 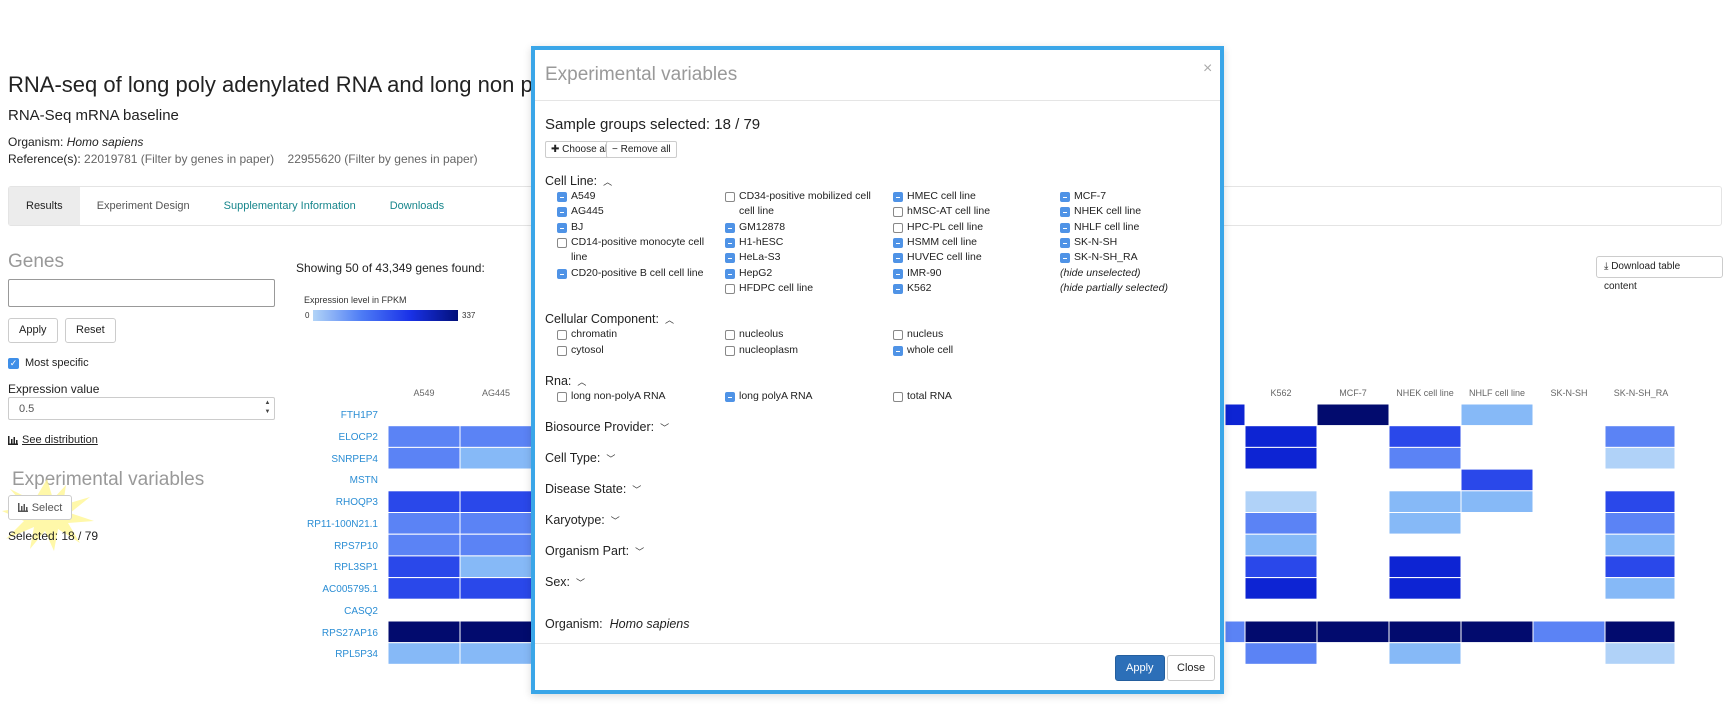 What do you see at coordinates (580, 149) in the screenshot?
I see `choose-all-button: ✚ Choose all` at bounding box center [580, 149].